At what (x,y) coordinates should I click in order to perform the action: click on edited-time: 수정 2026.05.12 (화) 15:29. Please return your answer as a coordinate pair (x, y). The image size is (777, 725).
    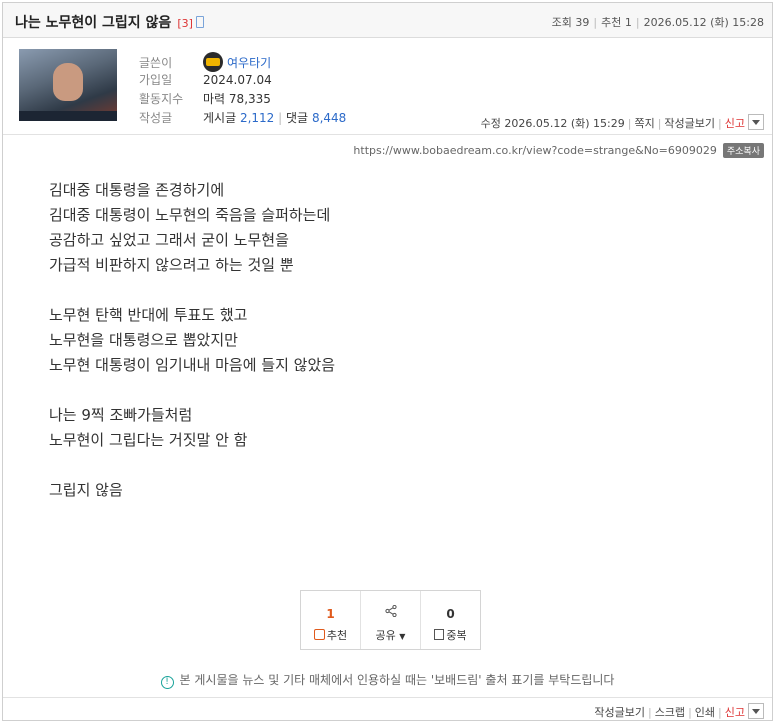
    Looking at the image, I should click on (552, 123).